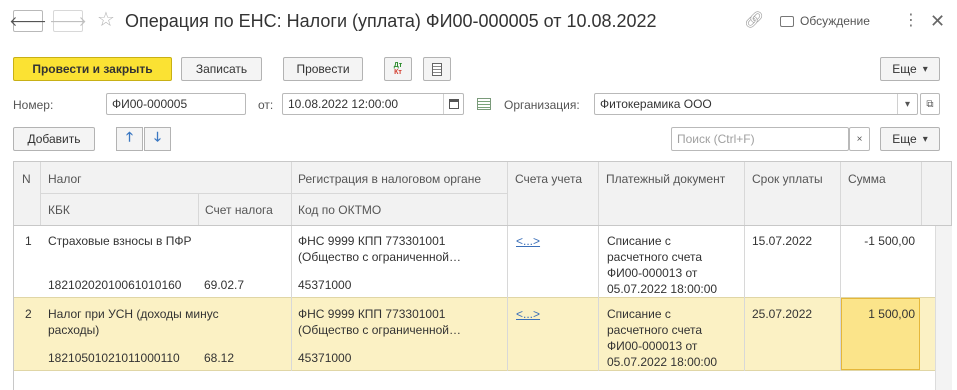 The image size is (957, 390). Describe the element at coordinates (65, 179) in the screenshot. I see `header-tax: Налог` at that location.